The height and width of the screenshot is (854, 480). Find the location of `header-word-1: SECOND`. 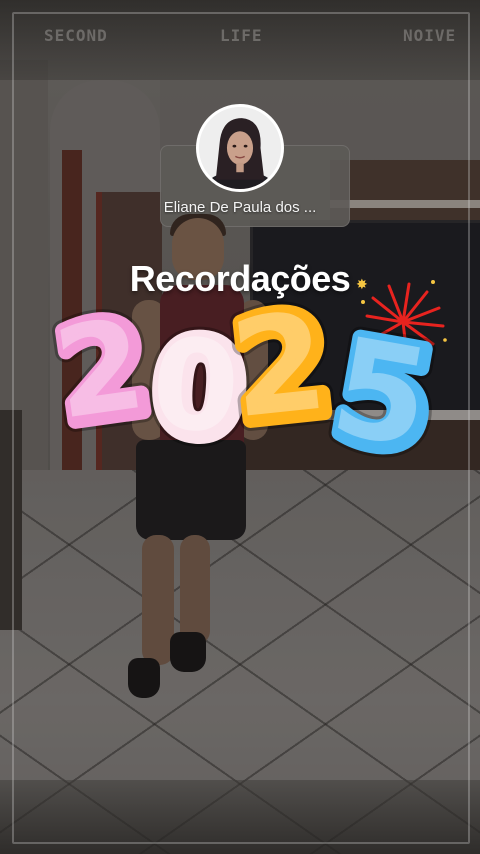

header-word-1: SECOND is located at coordinates (76, 35).